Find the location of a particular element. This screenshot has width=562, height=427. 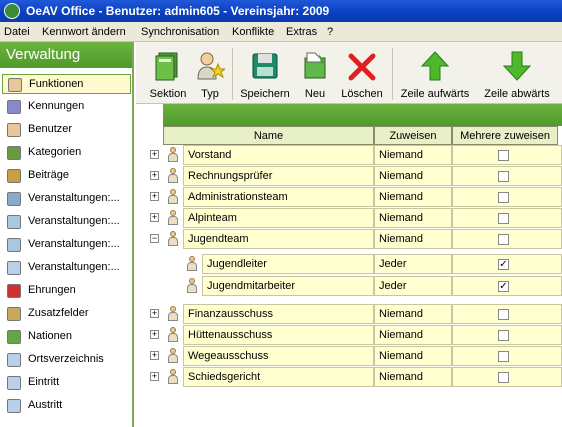

zeile-abwaerts-button: Zeile abwärts is located at coordinates (517, 74).